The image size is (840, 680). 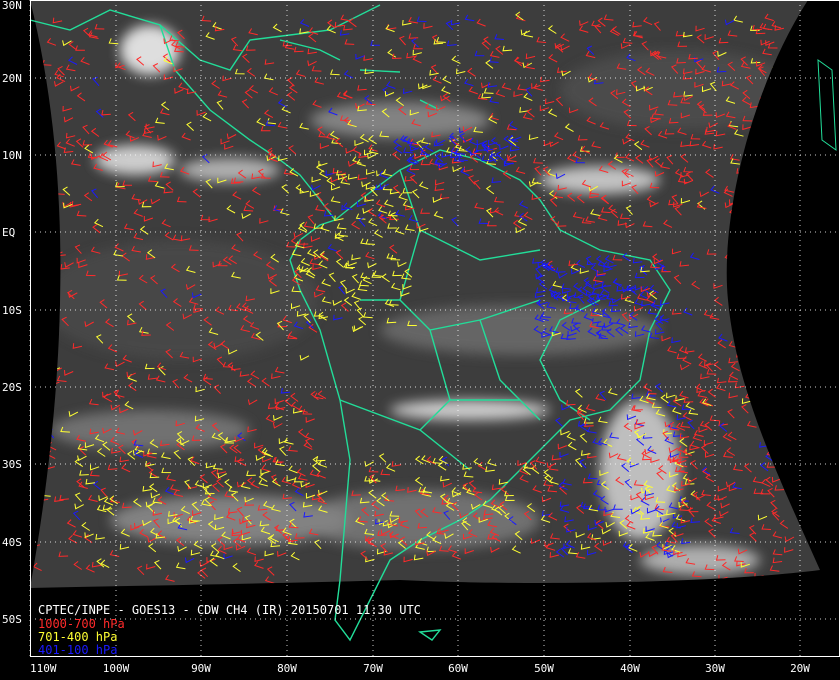 I want to click on legend-high-level: 401-100 hPa, so click(x=78, y=650).